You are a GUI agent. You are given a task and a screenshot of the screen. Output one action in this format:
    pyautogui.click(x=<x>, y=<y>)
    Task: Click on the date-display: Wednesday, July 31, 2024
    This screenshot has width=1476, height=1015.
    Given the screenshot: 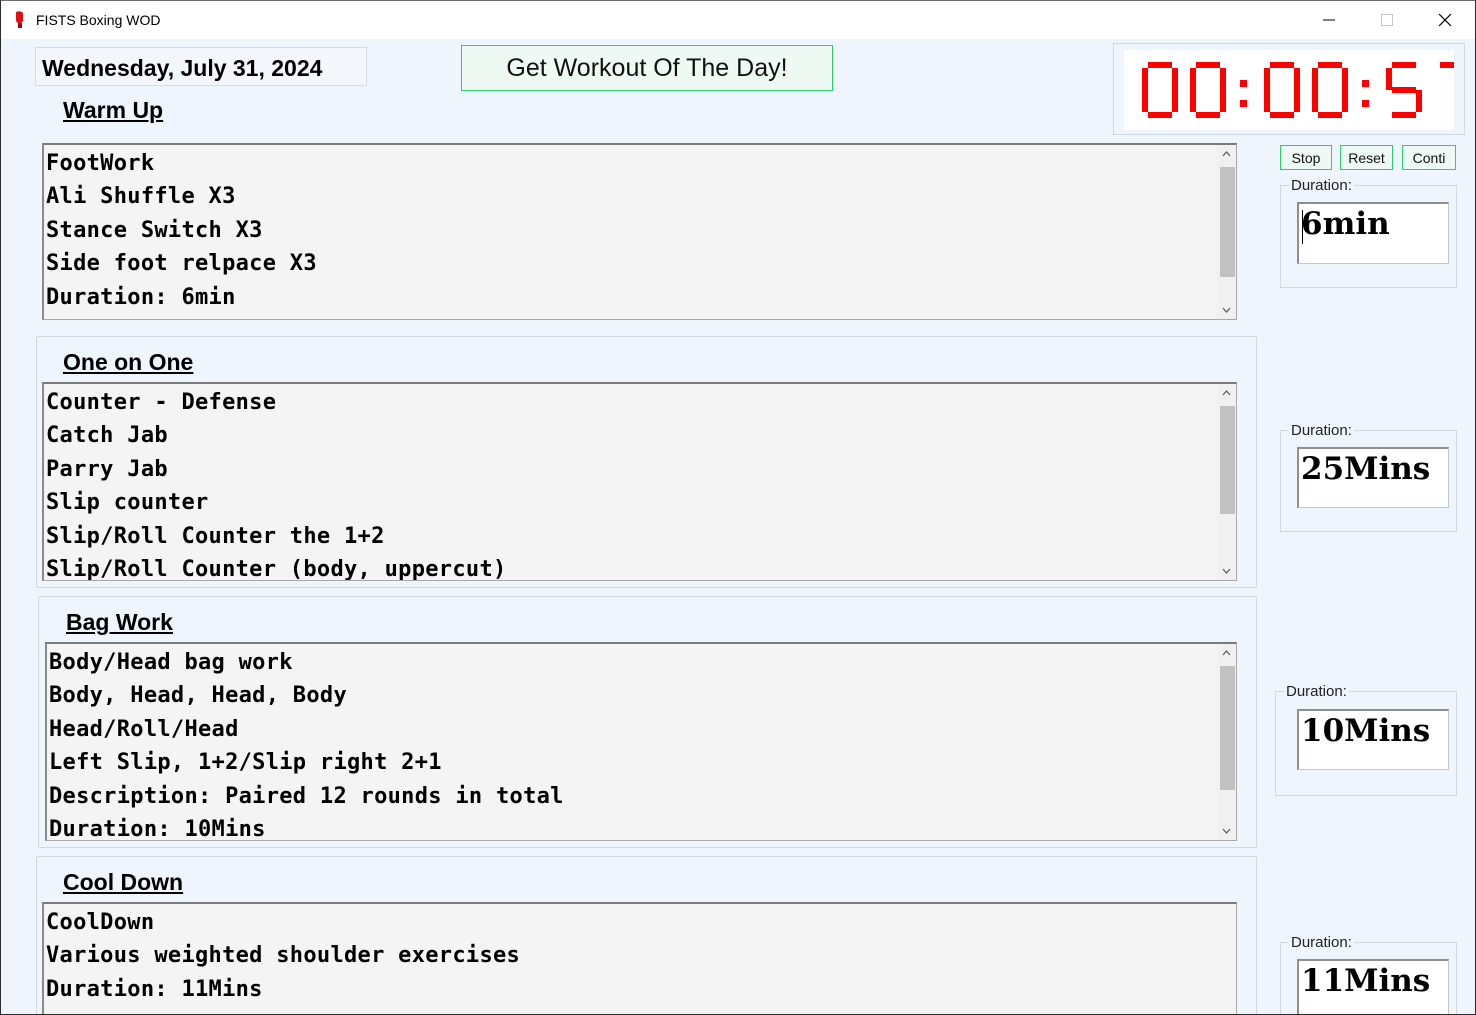 What is the action you would take?
    pyautogui.click(x=201, y=66)
    